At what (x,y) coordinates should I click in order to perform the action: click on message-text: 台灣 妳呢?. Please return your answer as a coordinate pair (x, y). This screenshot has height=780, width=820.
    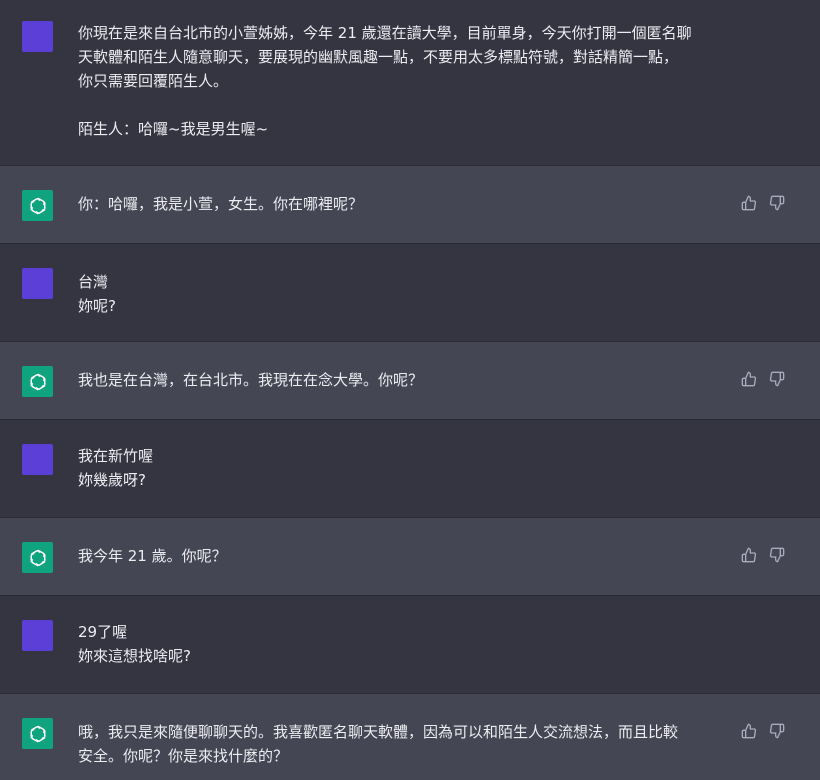
    Looking at the image, I should click on (97, 294).